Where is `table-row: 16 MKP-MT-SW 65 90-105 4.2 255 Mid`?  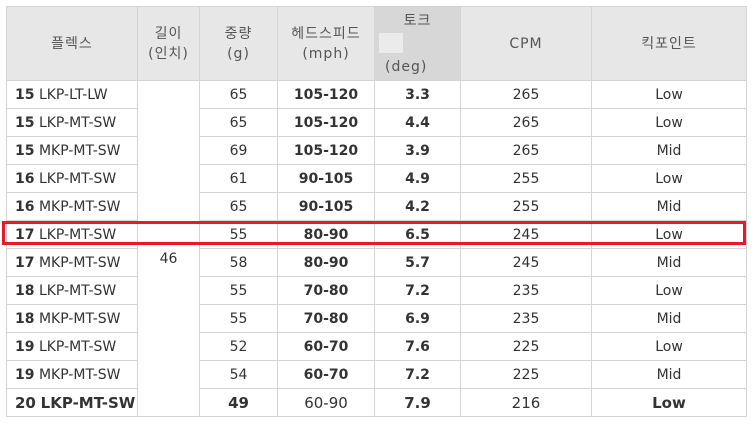 table-row: 16 MKP-MT-SW 65 90-105 4.2 255 Mid is located at coordinates (376, 206).